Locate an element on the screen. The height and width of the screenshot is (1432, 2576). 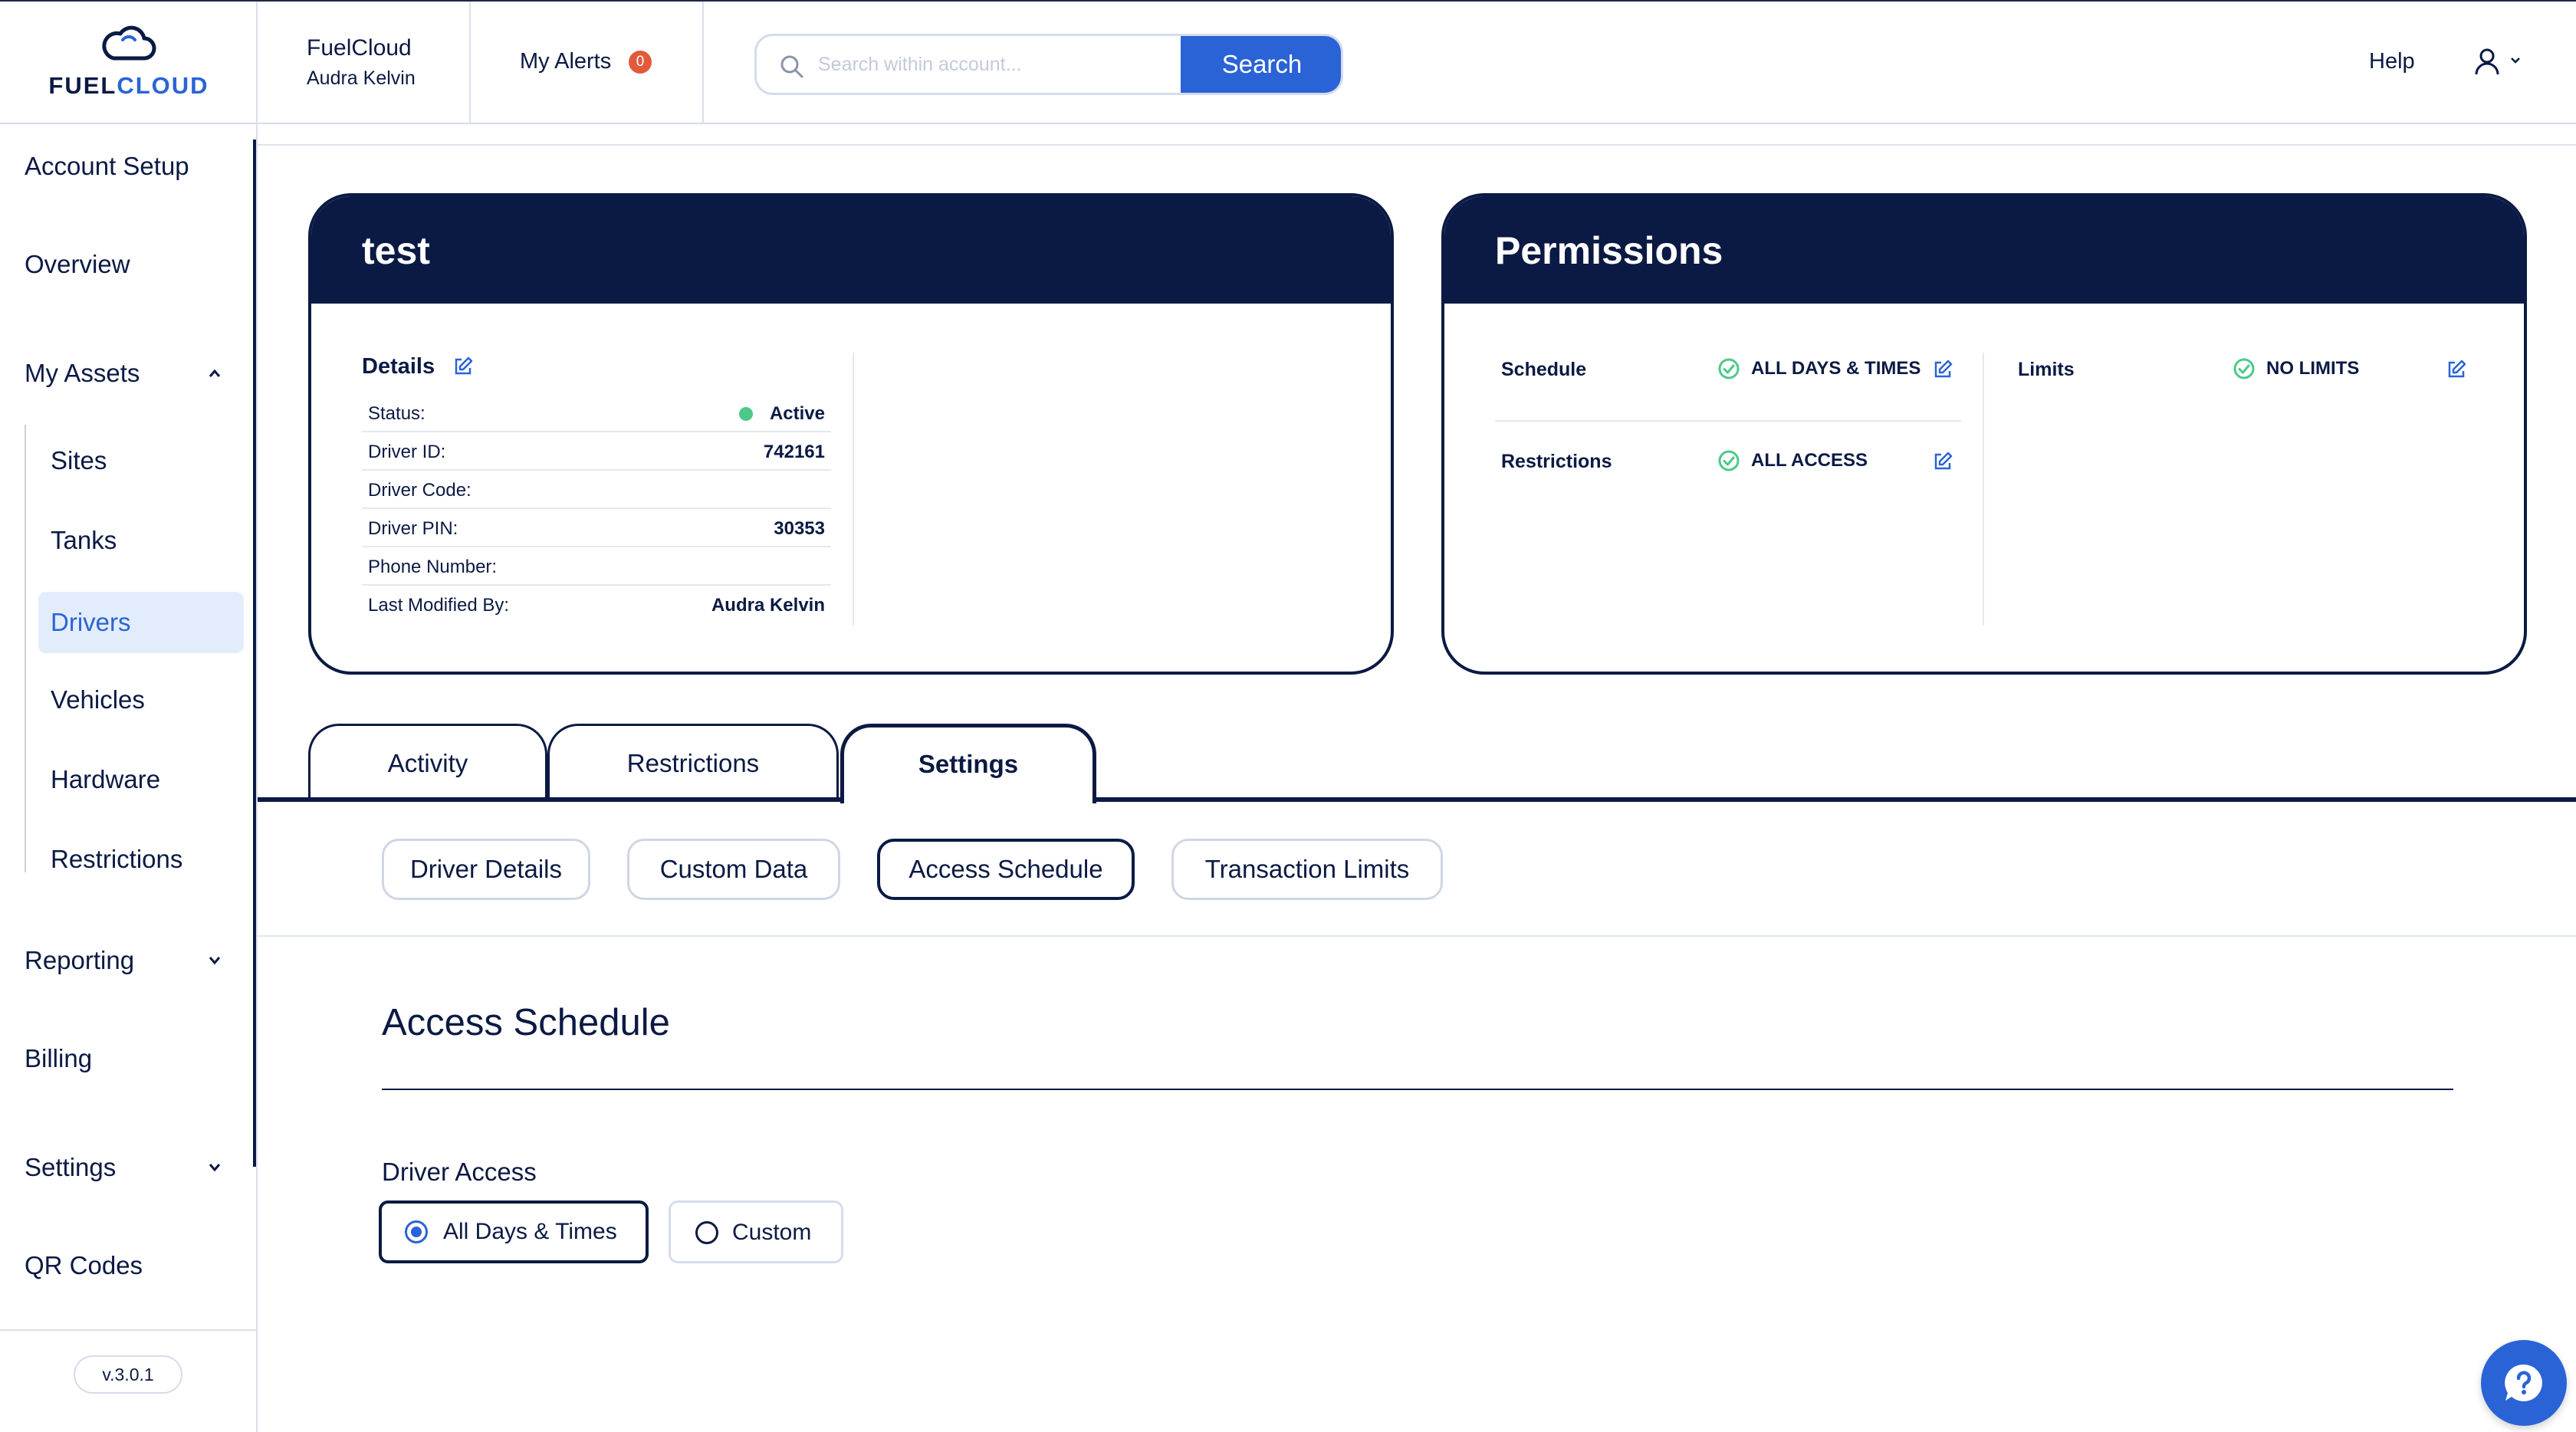
details-divider is located at coordinates (854, 489).